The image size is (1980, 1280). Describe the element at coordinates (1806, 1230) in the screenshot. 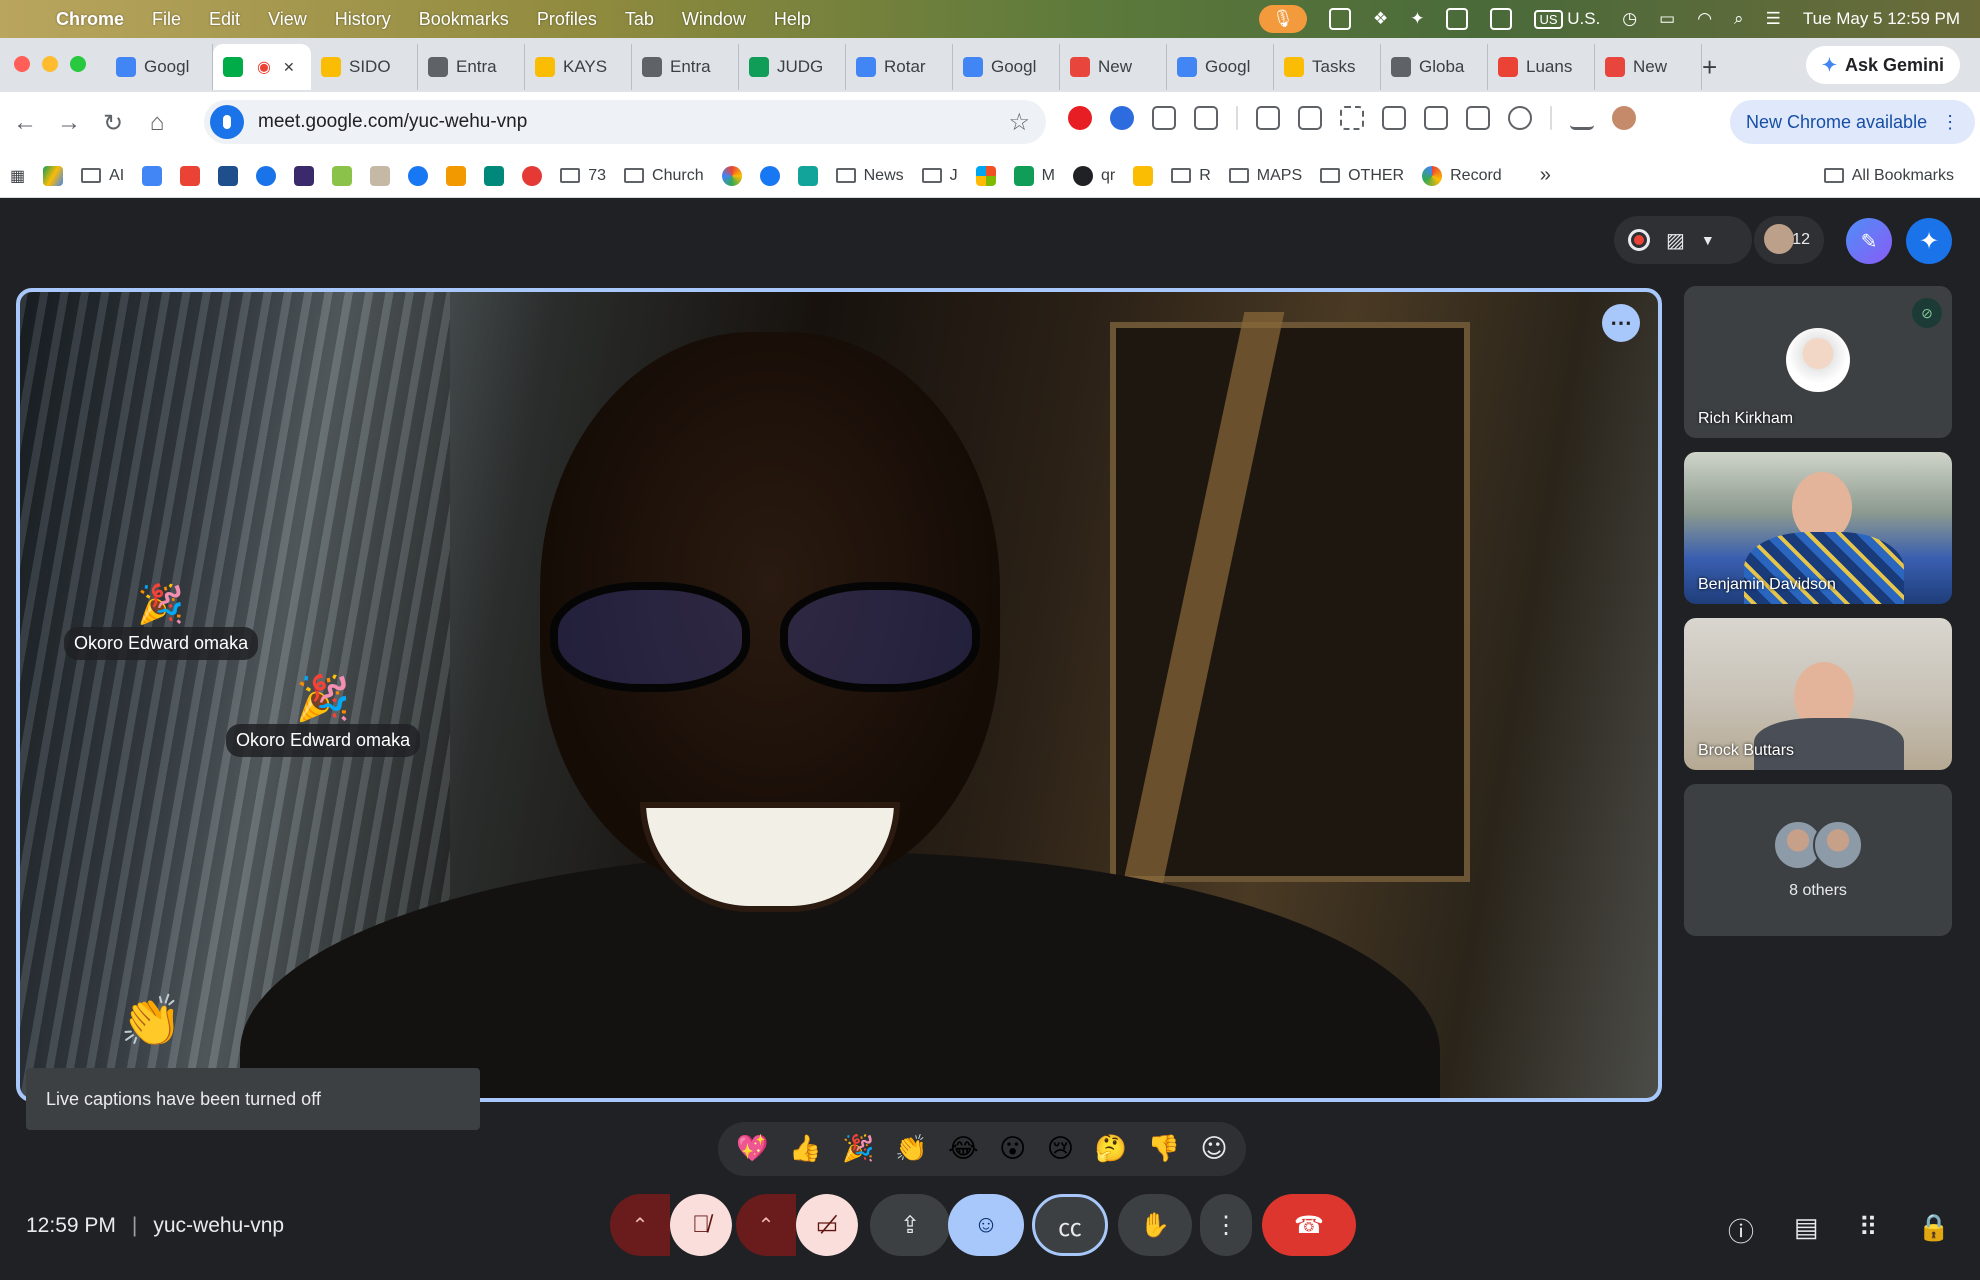

I see `chat-icon: ▤` at that location.